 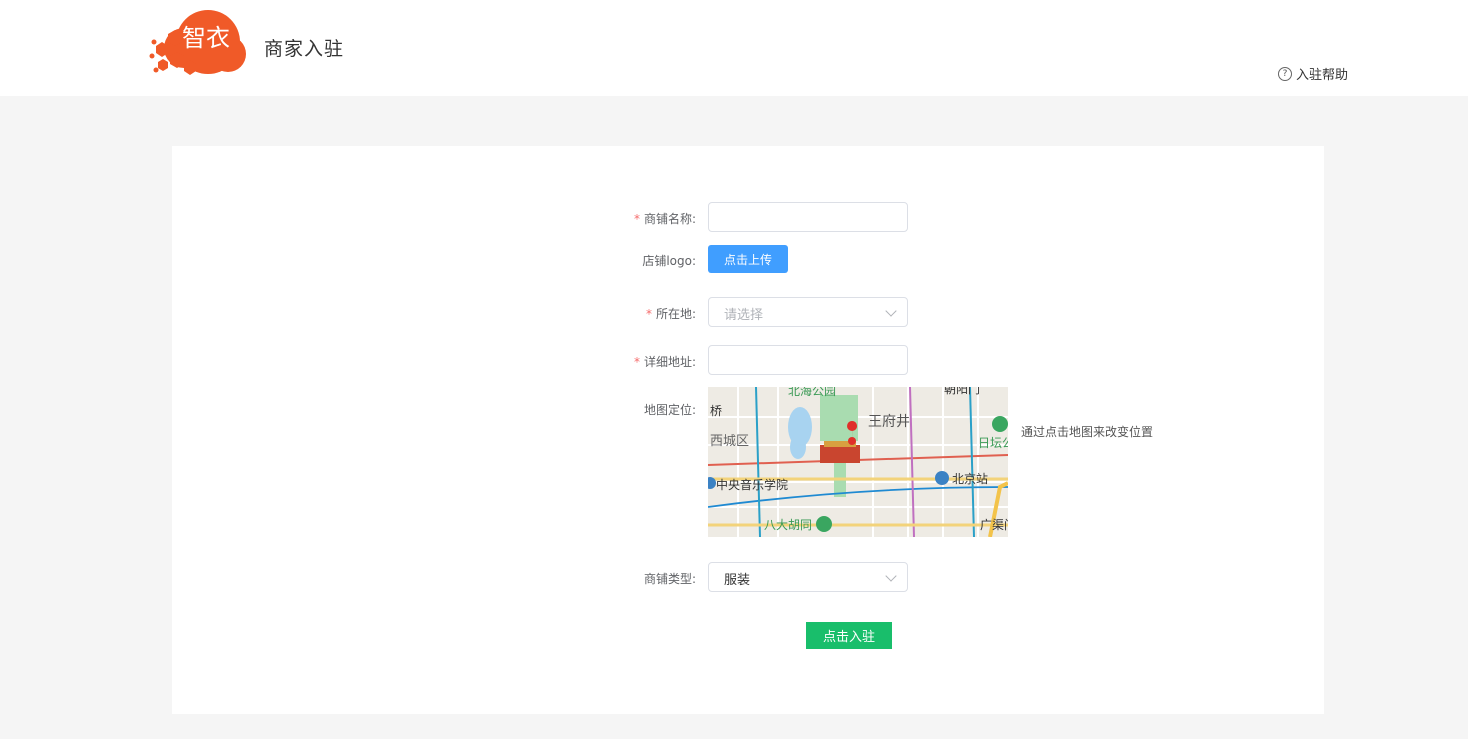 What do you see at coordinates (729, 441) in the screenshot?
I see `svg-text: 西城区` at bounding box center [729, 441].